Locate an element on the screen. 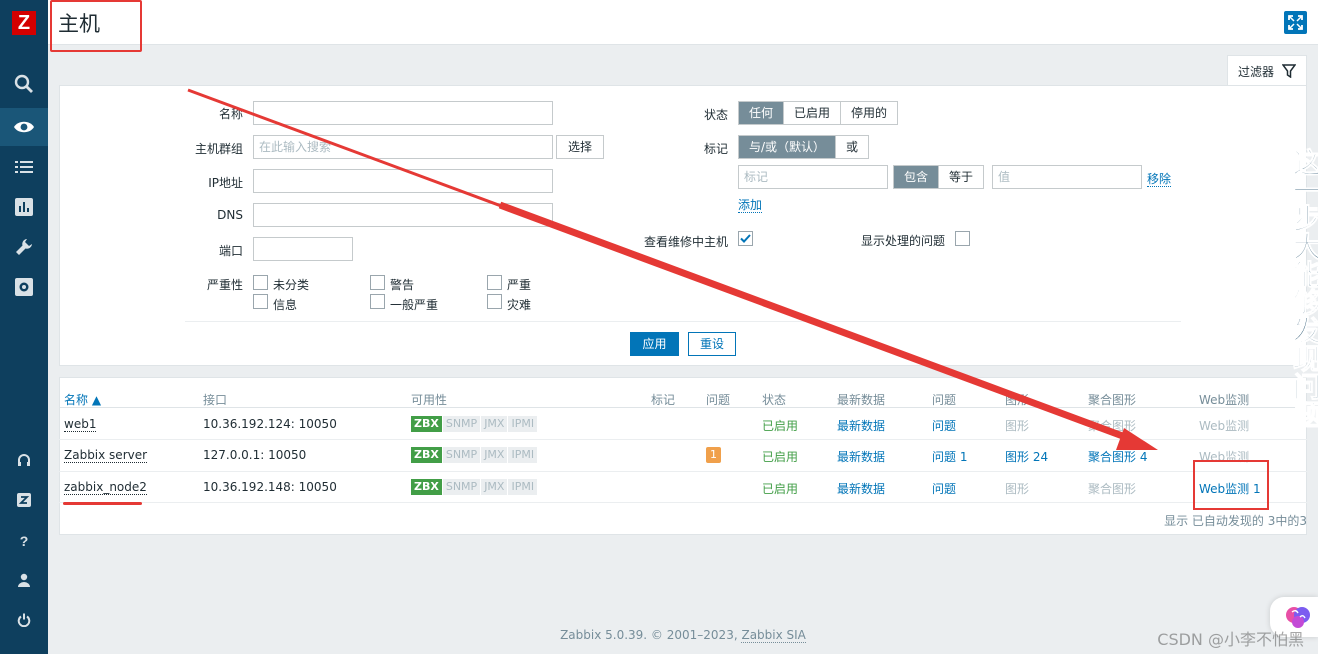  table-row-interface: 10.36.192.148: 10050 is located at coordinates (270, 487).